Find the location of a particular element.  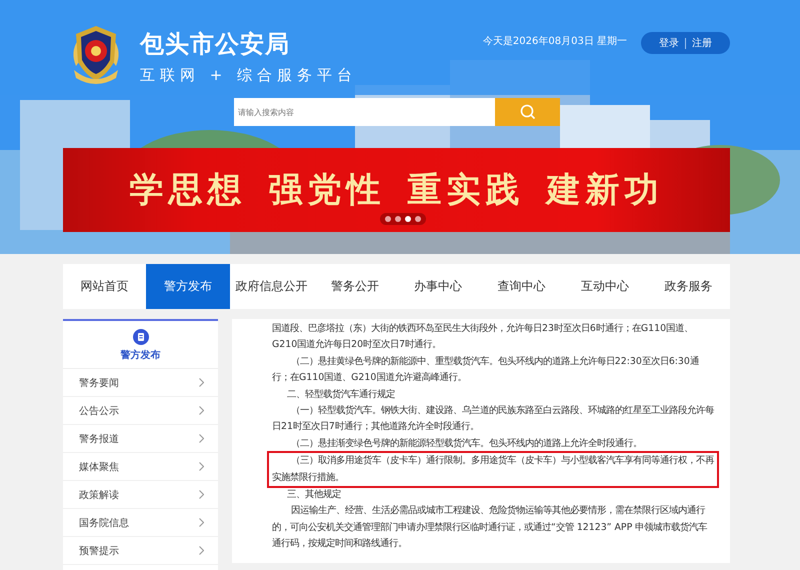

search-icon is located at coordinates (528, 112).